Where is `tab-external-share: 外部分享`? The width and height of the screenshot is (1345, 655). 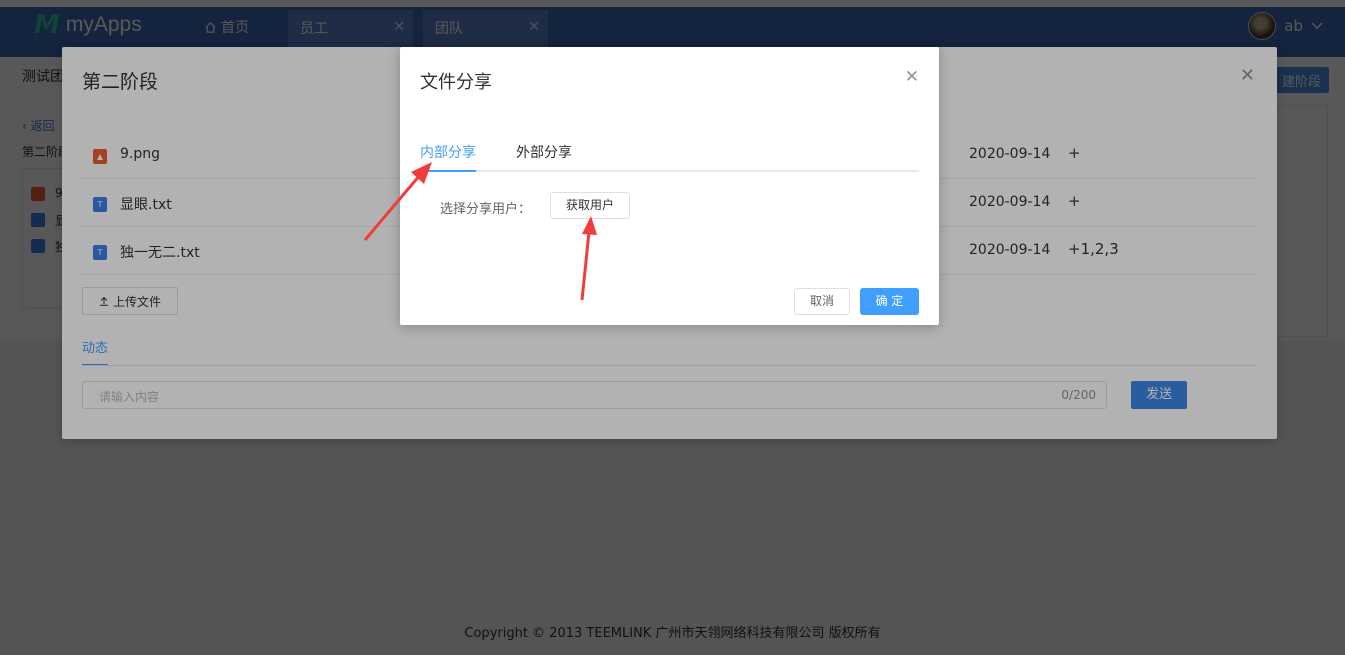
tab-external-share: 外部分享 is located at coordinates (544, 157).